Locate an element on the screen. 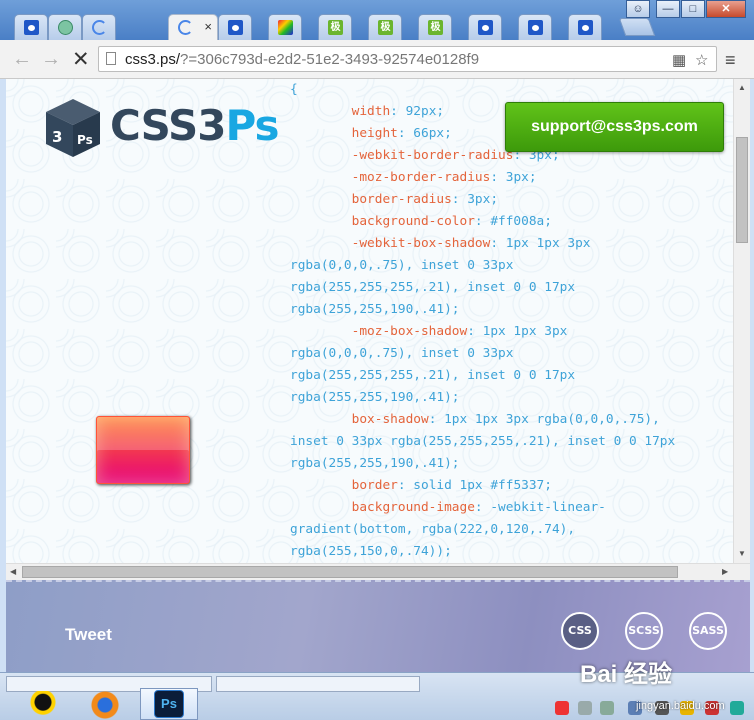 The width and height of the screenshot is (754, 720). code-line: gradient(bottom, rgba(222,0,120,.74), is located at coordinates (433, 529).